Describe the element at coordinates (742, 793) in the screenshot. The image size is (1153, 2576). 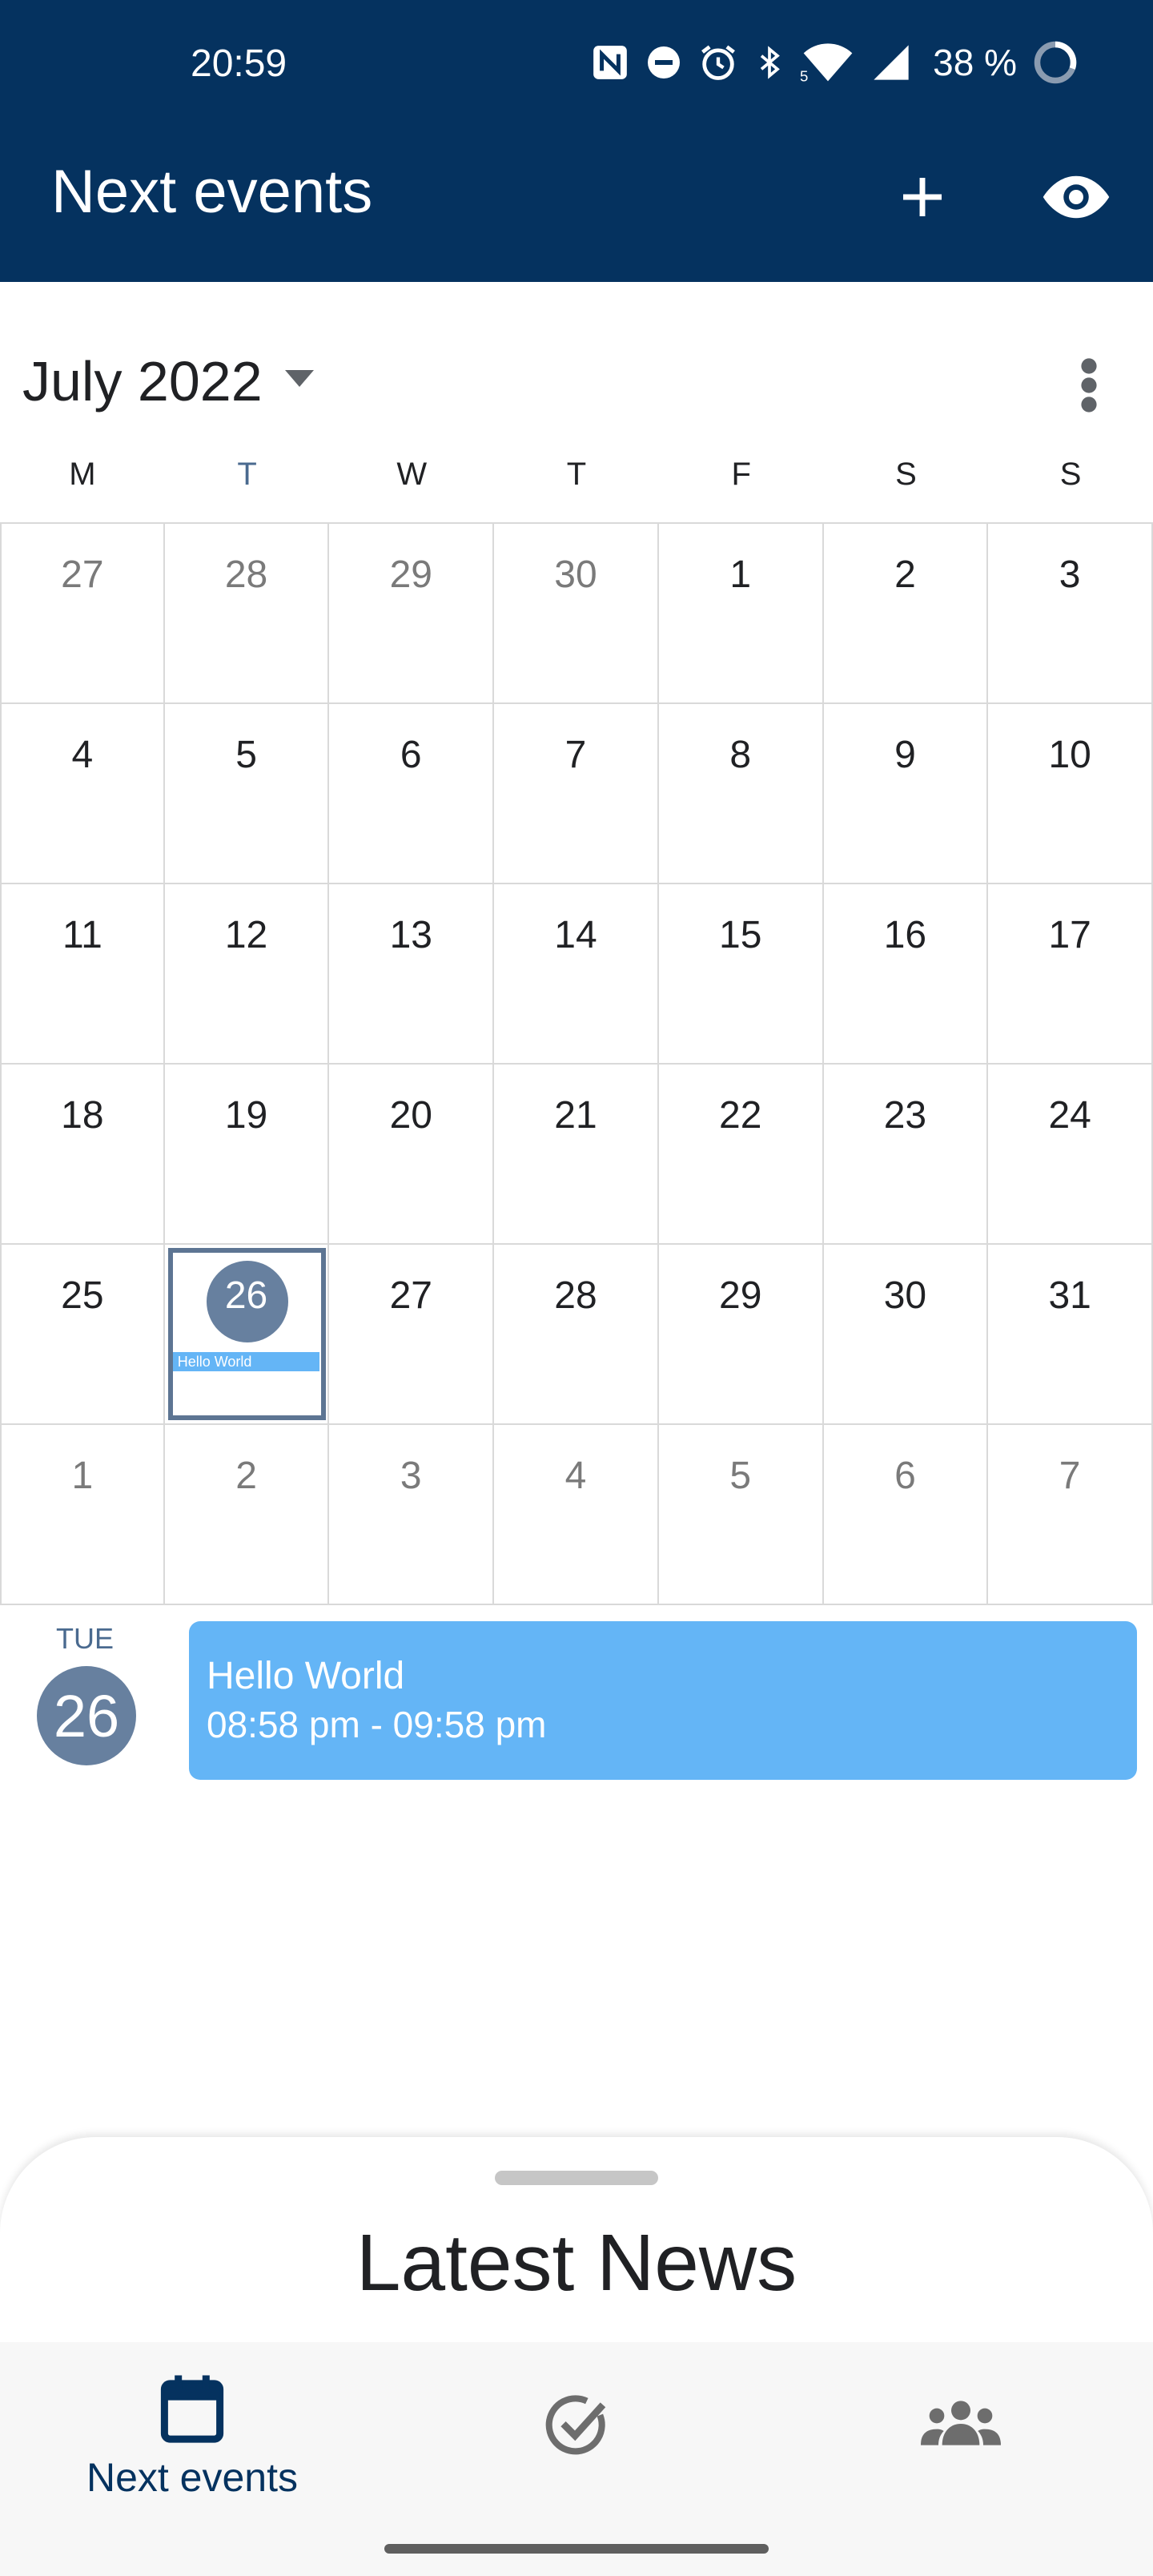
I see `calendar-day: 8` at that location.